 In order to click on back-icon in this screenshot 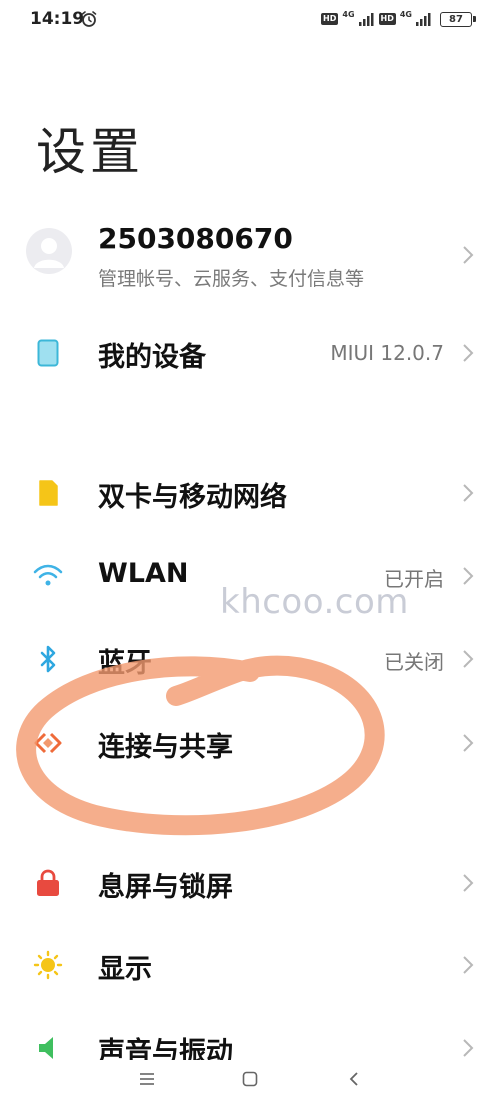, I will do `click(354, 1079)`.